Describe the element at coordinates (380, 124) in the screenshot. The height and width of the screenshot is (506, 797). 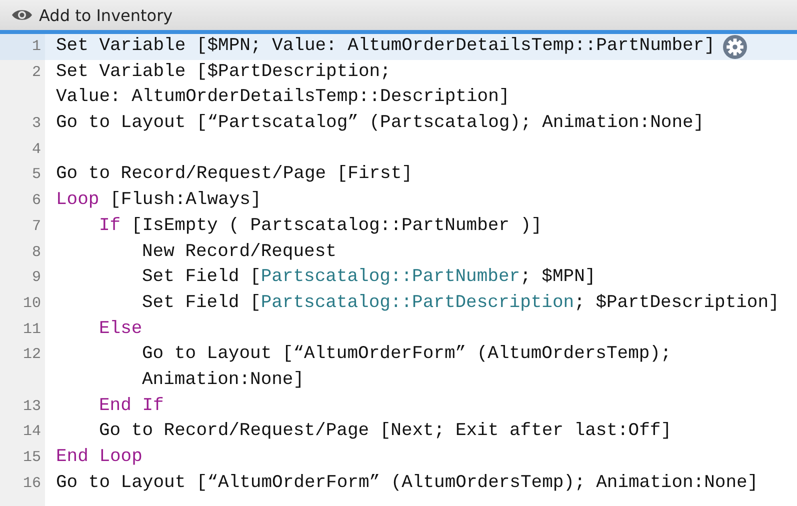
I see `code-line: Go to Layout [“Partscatalog” (Partscatalog); Animation:None]` at that location.